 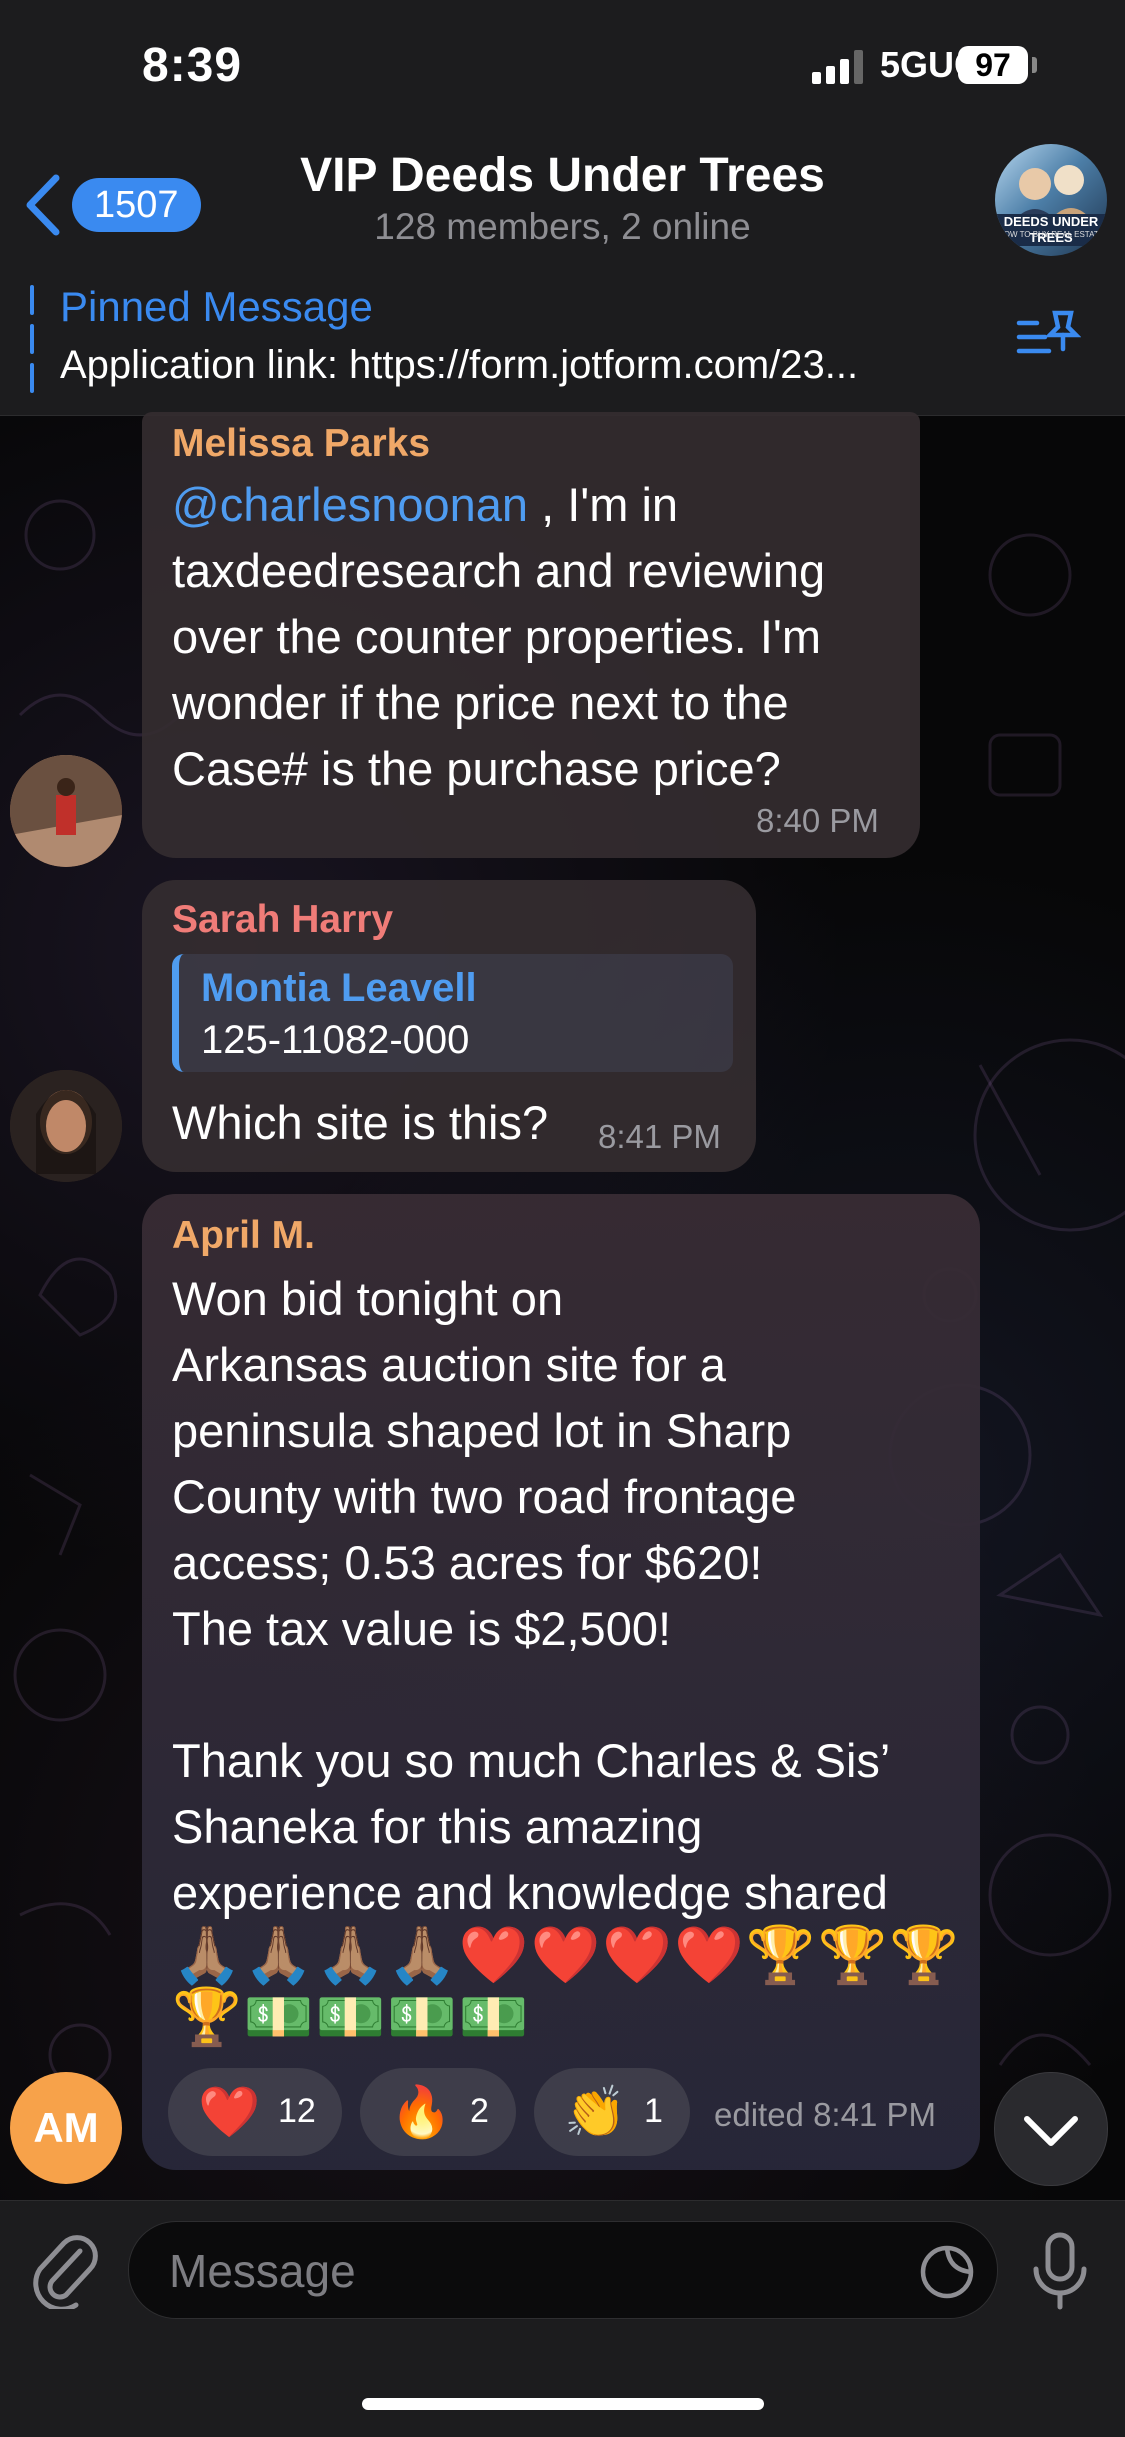 What do you see at coordinates (282, 920) in the screenshot?
I see `message-sender: Sarah Harry` at bounding box center [282, 920].